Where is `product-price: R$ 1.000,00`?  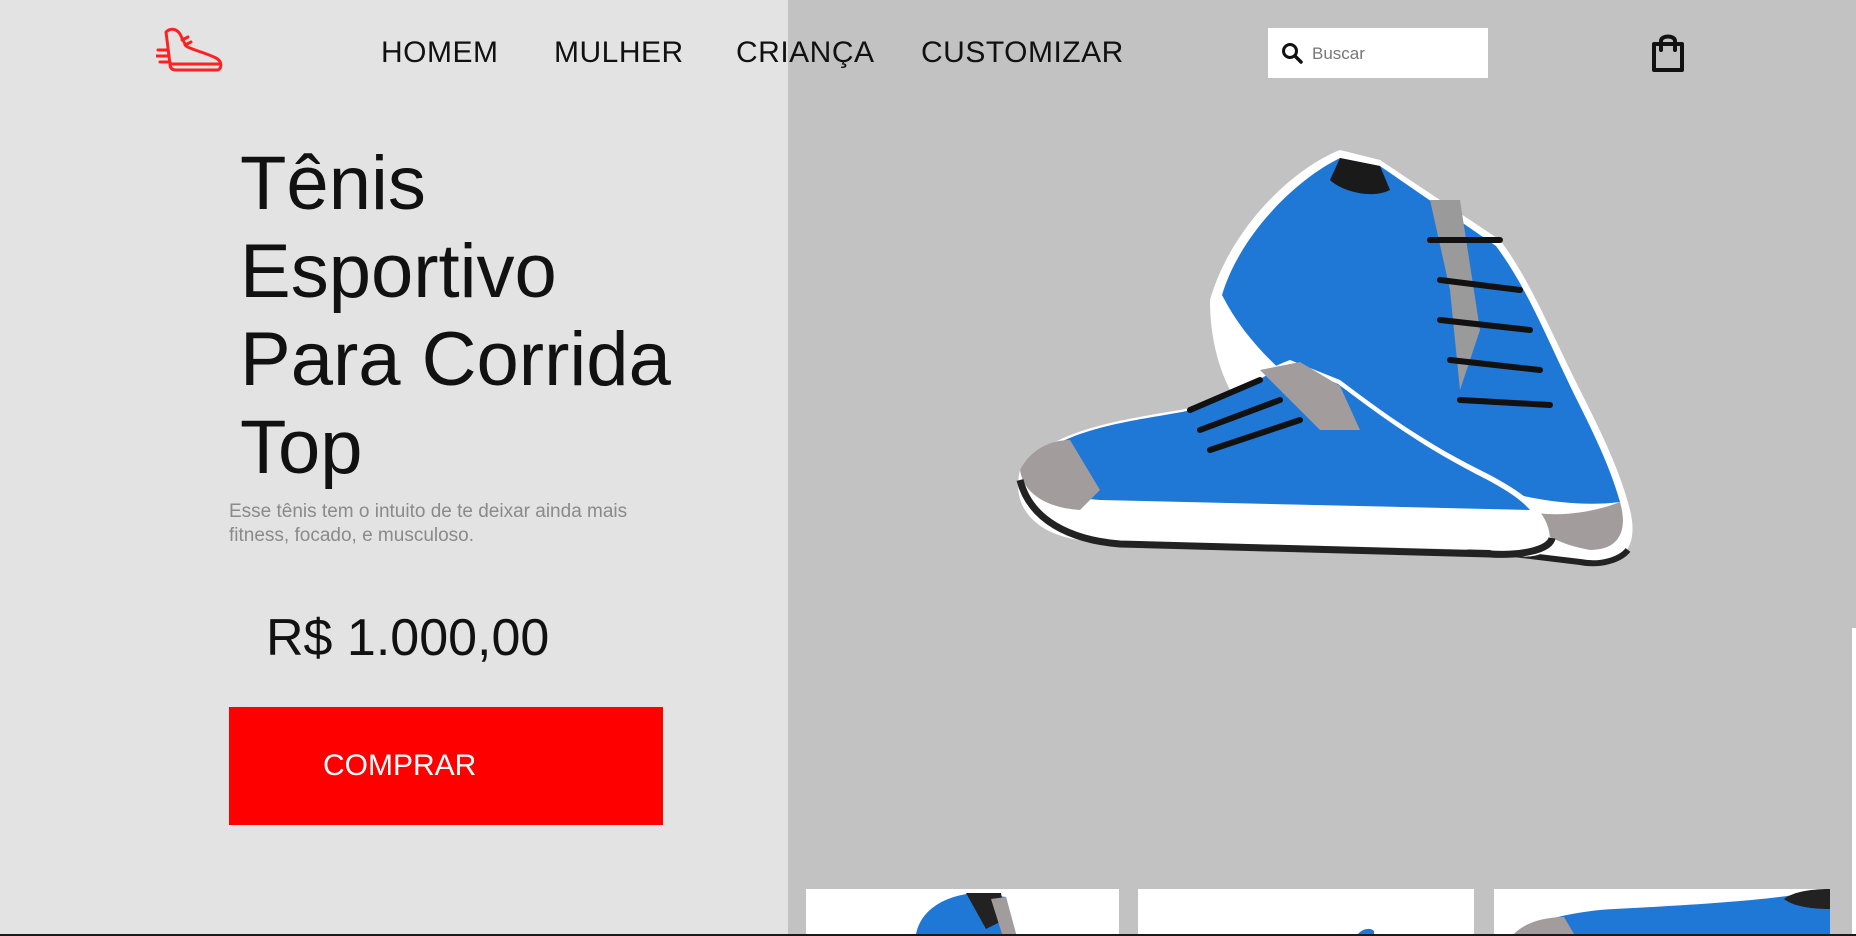
product-price: R$ 1.000,00 is located at coordinates (408, 638).